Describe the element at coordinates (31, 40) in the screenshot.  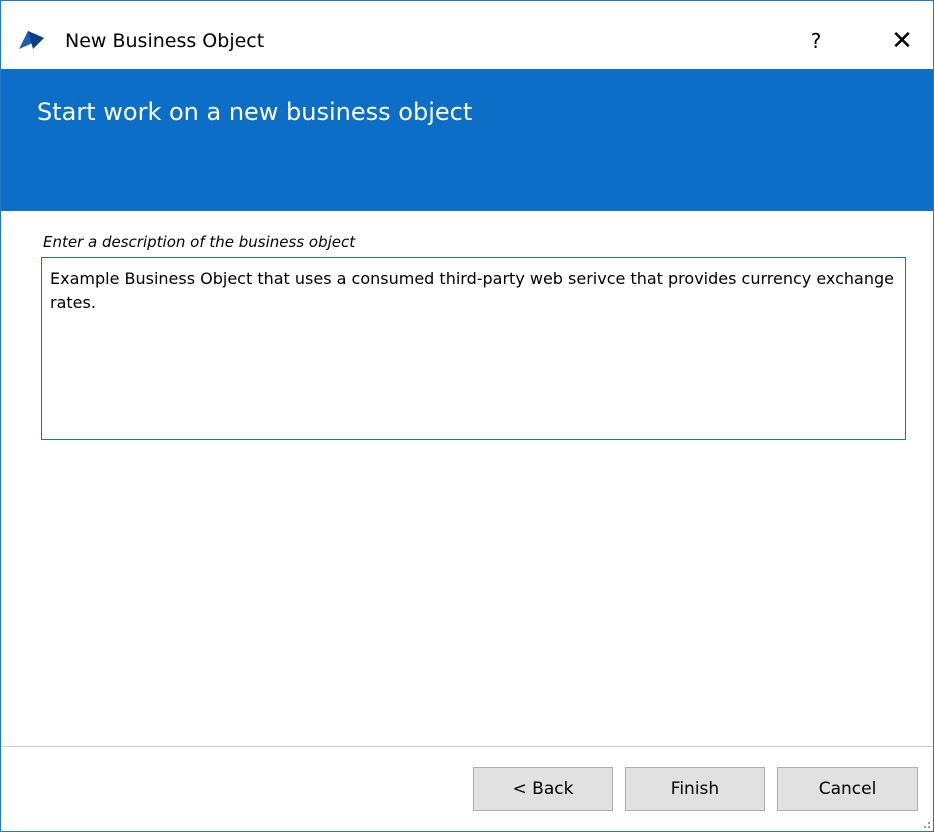
I see `app-logo-icon` at that location.